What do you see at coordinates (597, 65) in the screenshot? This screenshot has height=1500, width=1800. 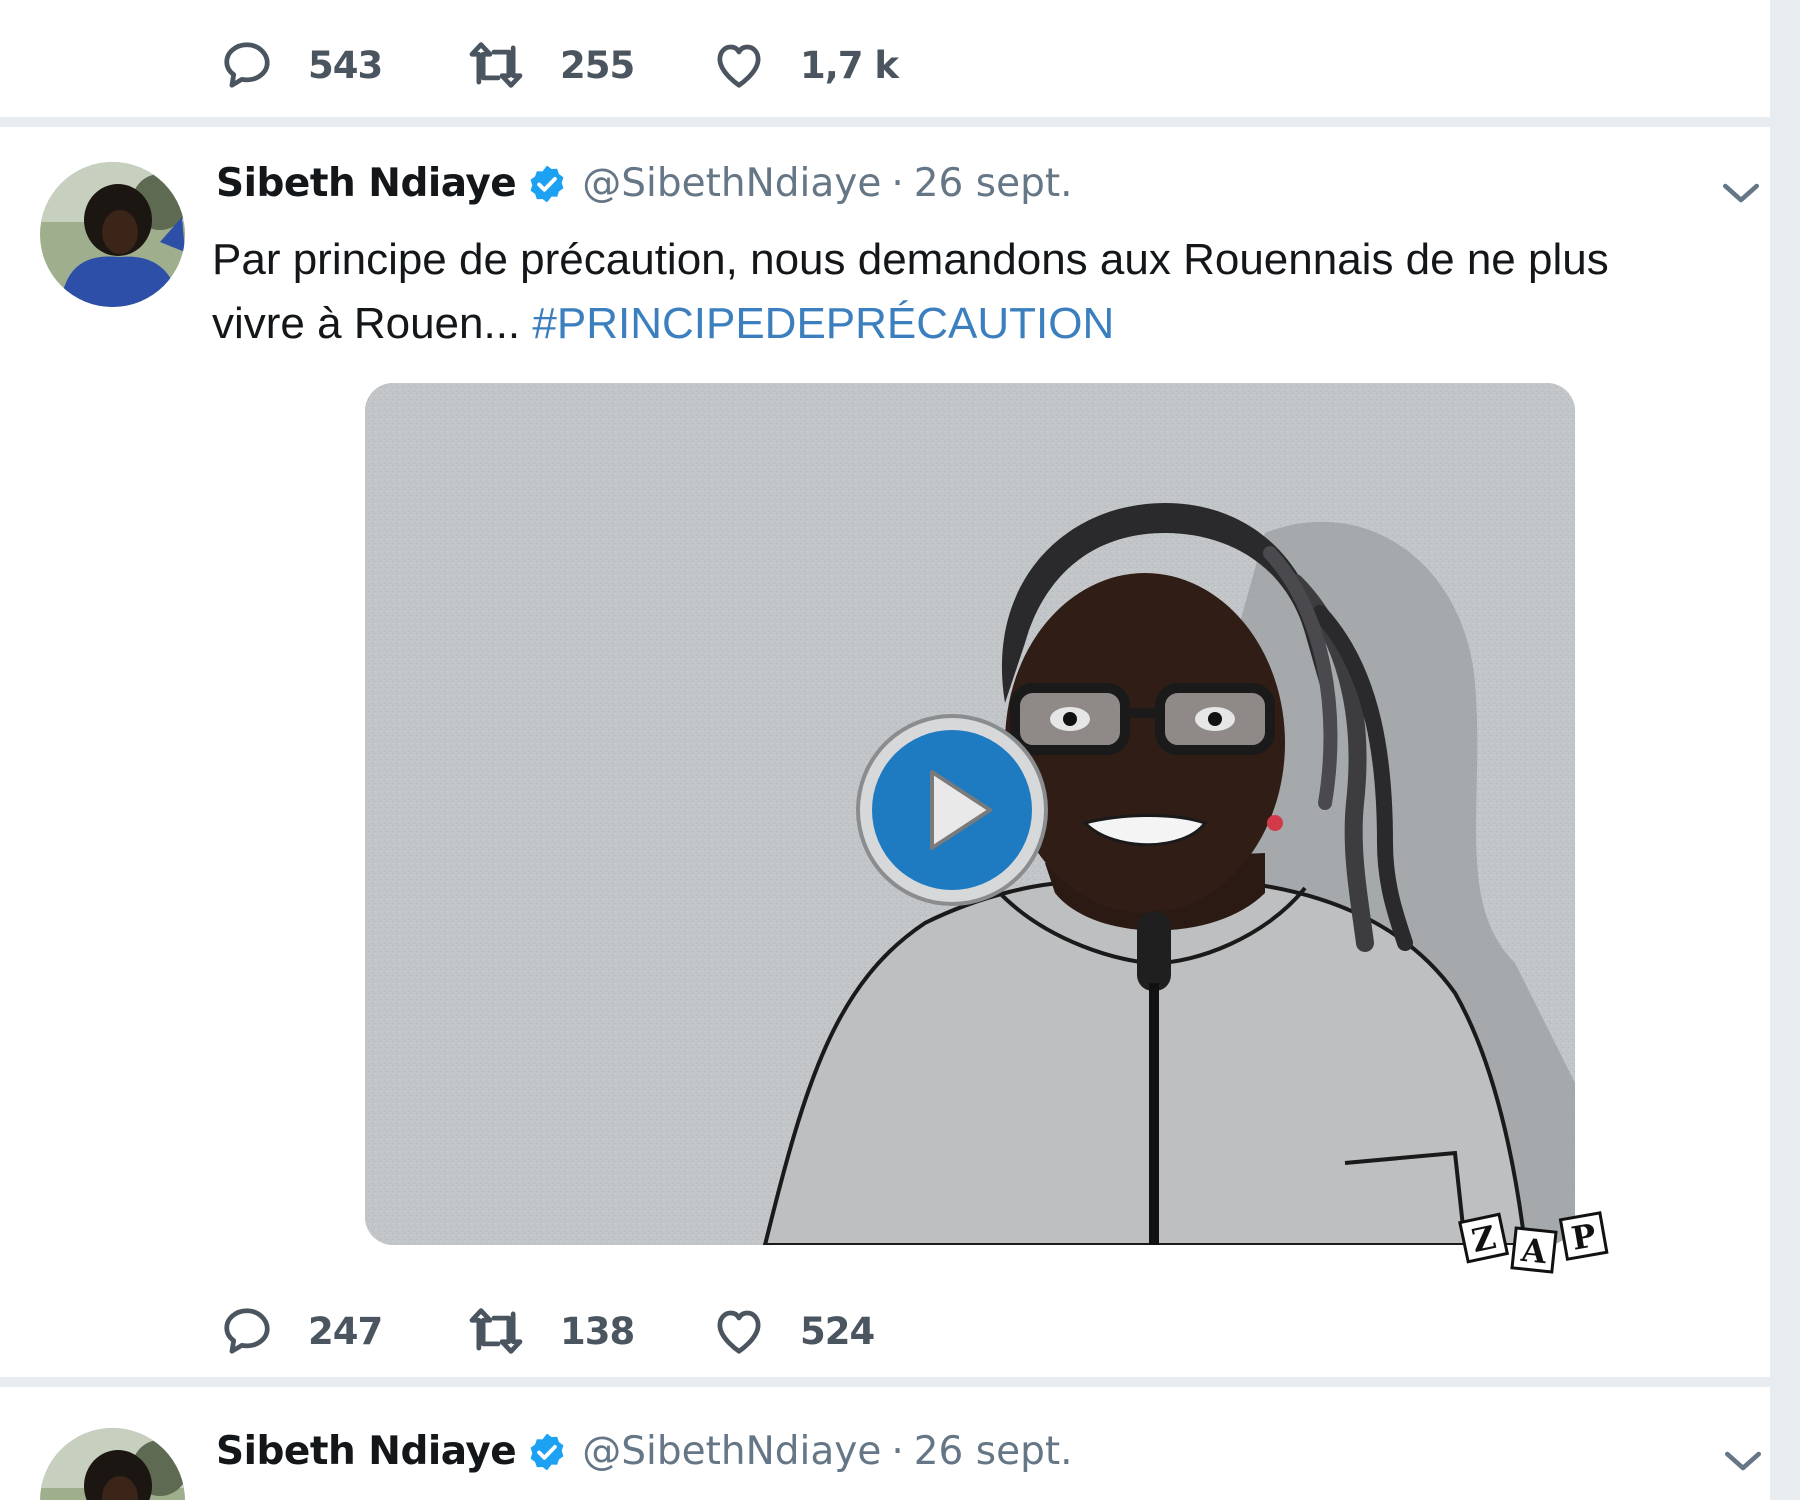 I see `retweet-count: 255` at bounding box center [597, 65].